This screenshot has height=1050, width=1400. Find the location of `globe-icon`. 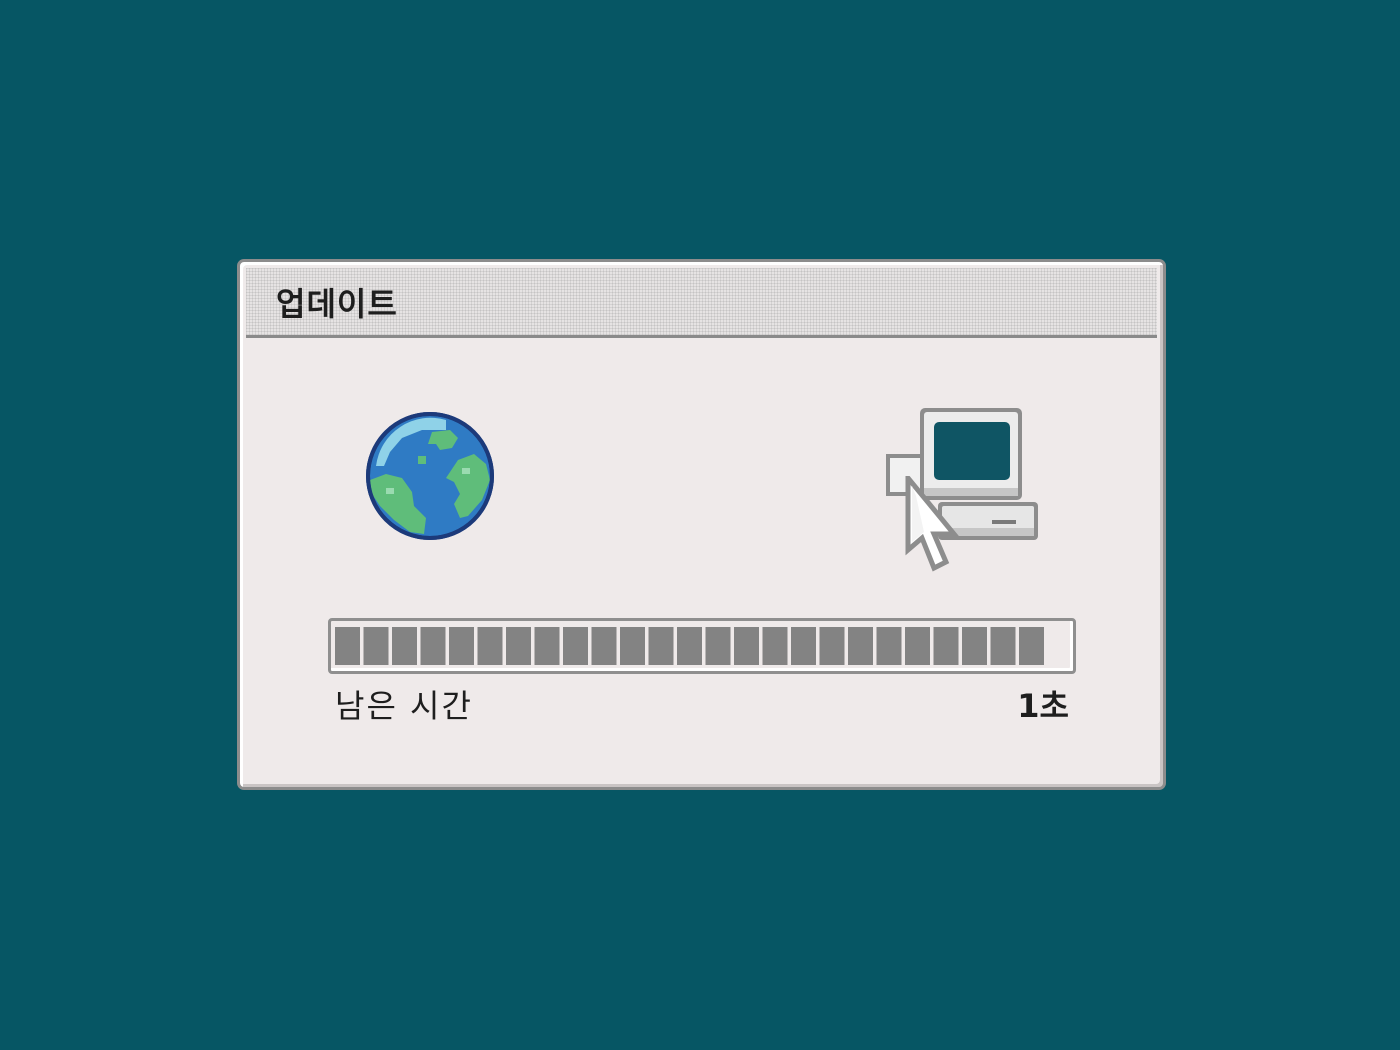

globe-icon is located at coordinates (430, 476).